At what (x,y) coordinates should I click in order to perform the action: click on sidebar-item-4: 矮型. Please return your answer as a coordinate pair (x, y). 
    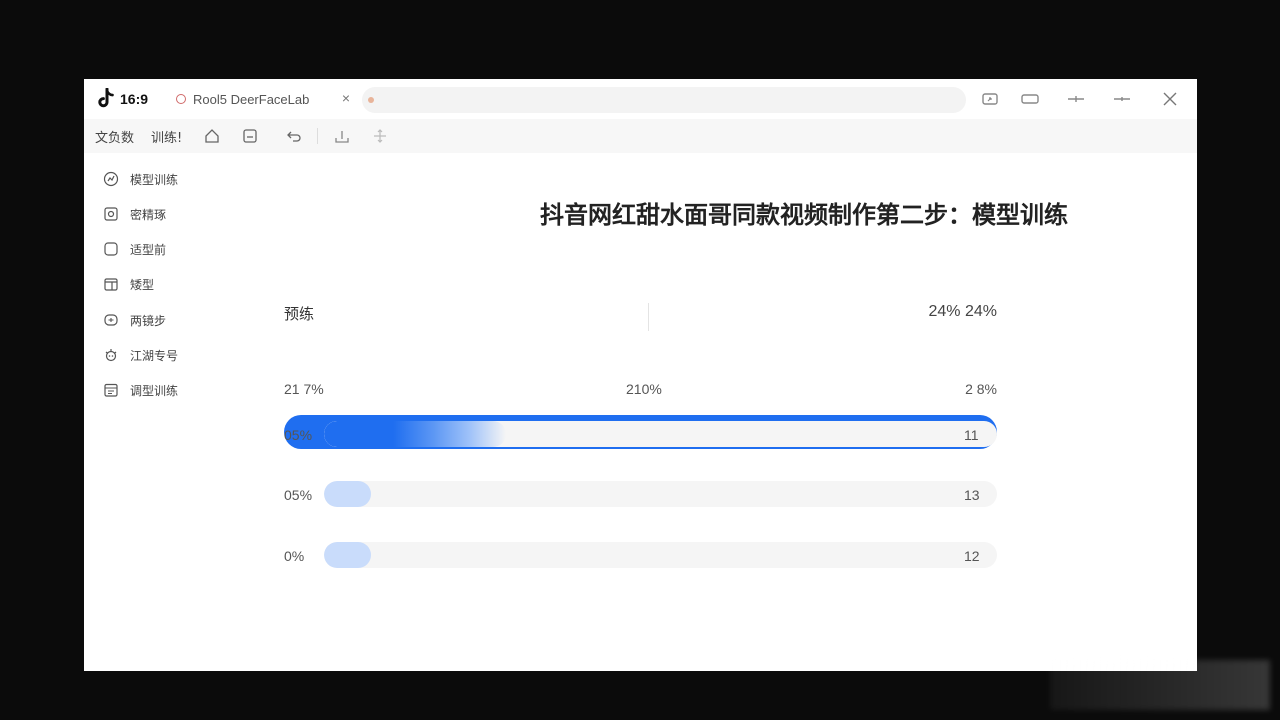
    Looking at the image, I should click on (128, 284).